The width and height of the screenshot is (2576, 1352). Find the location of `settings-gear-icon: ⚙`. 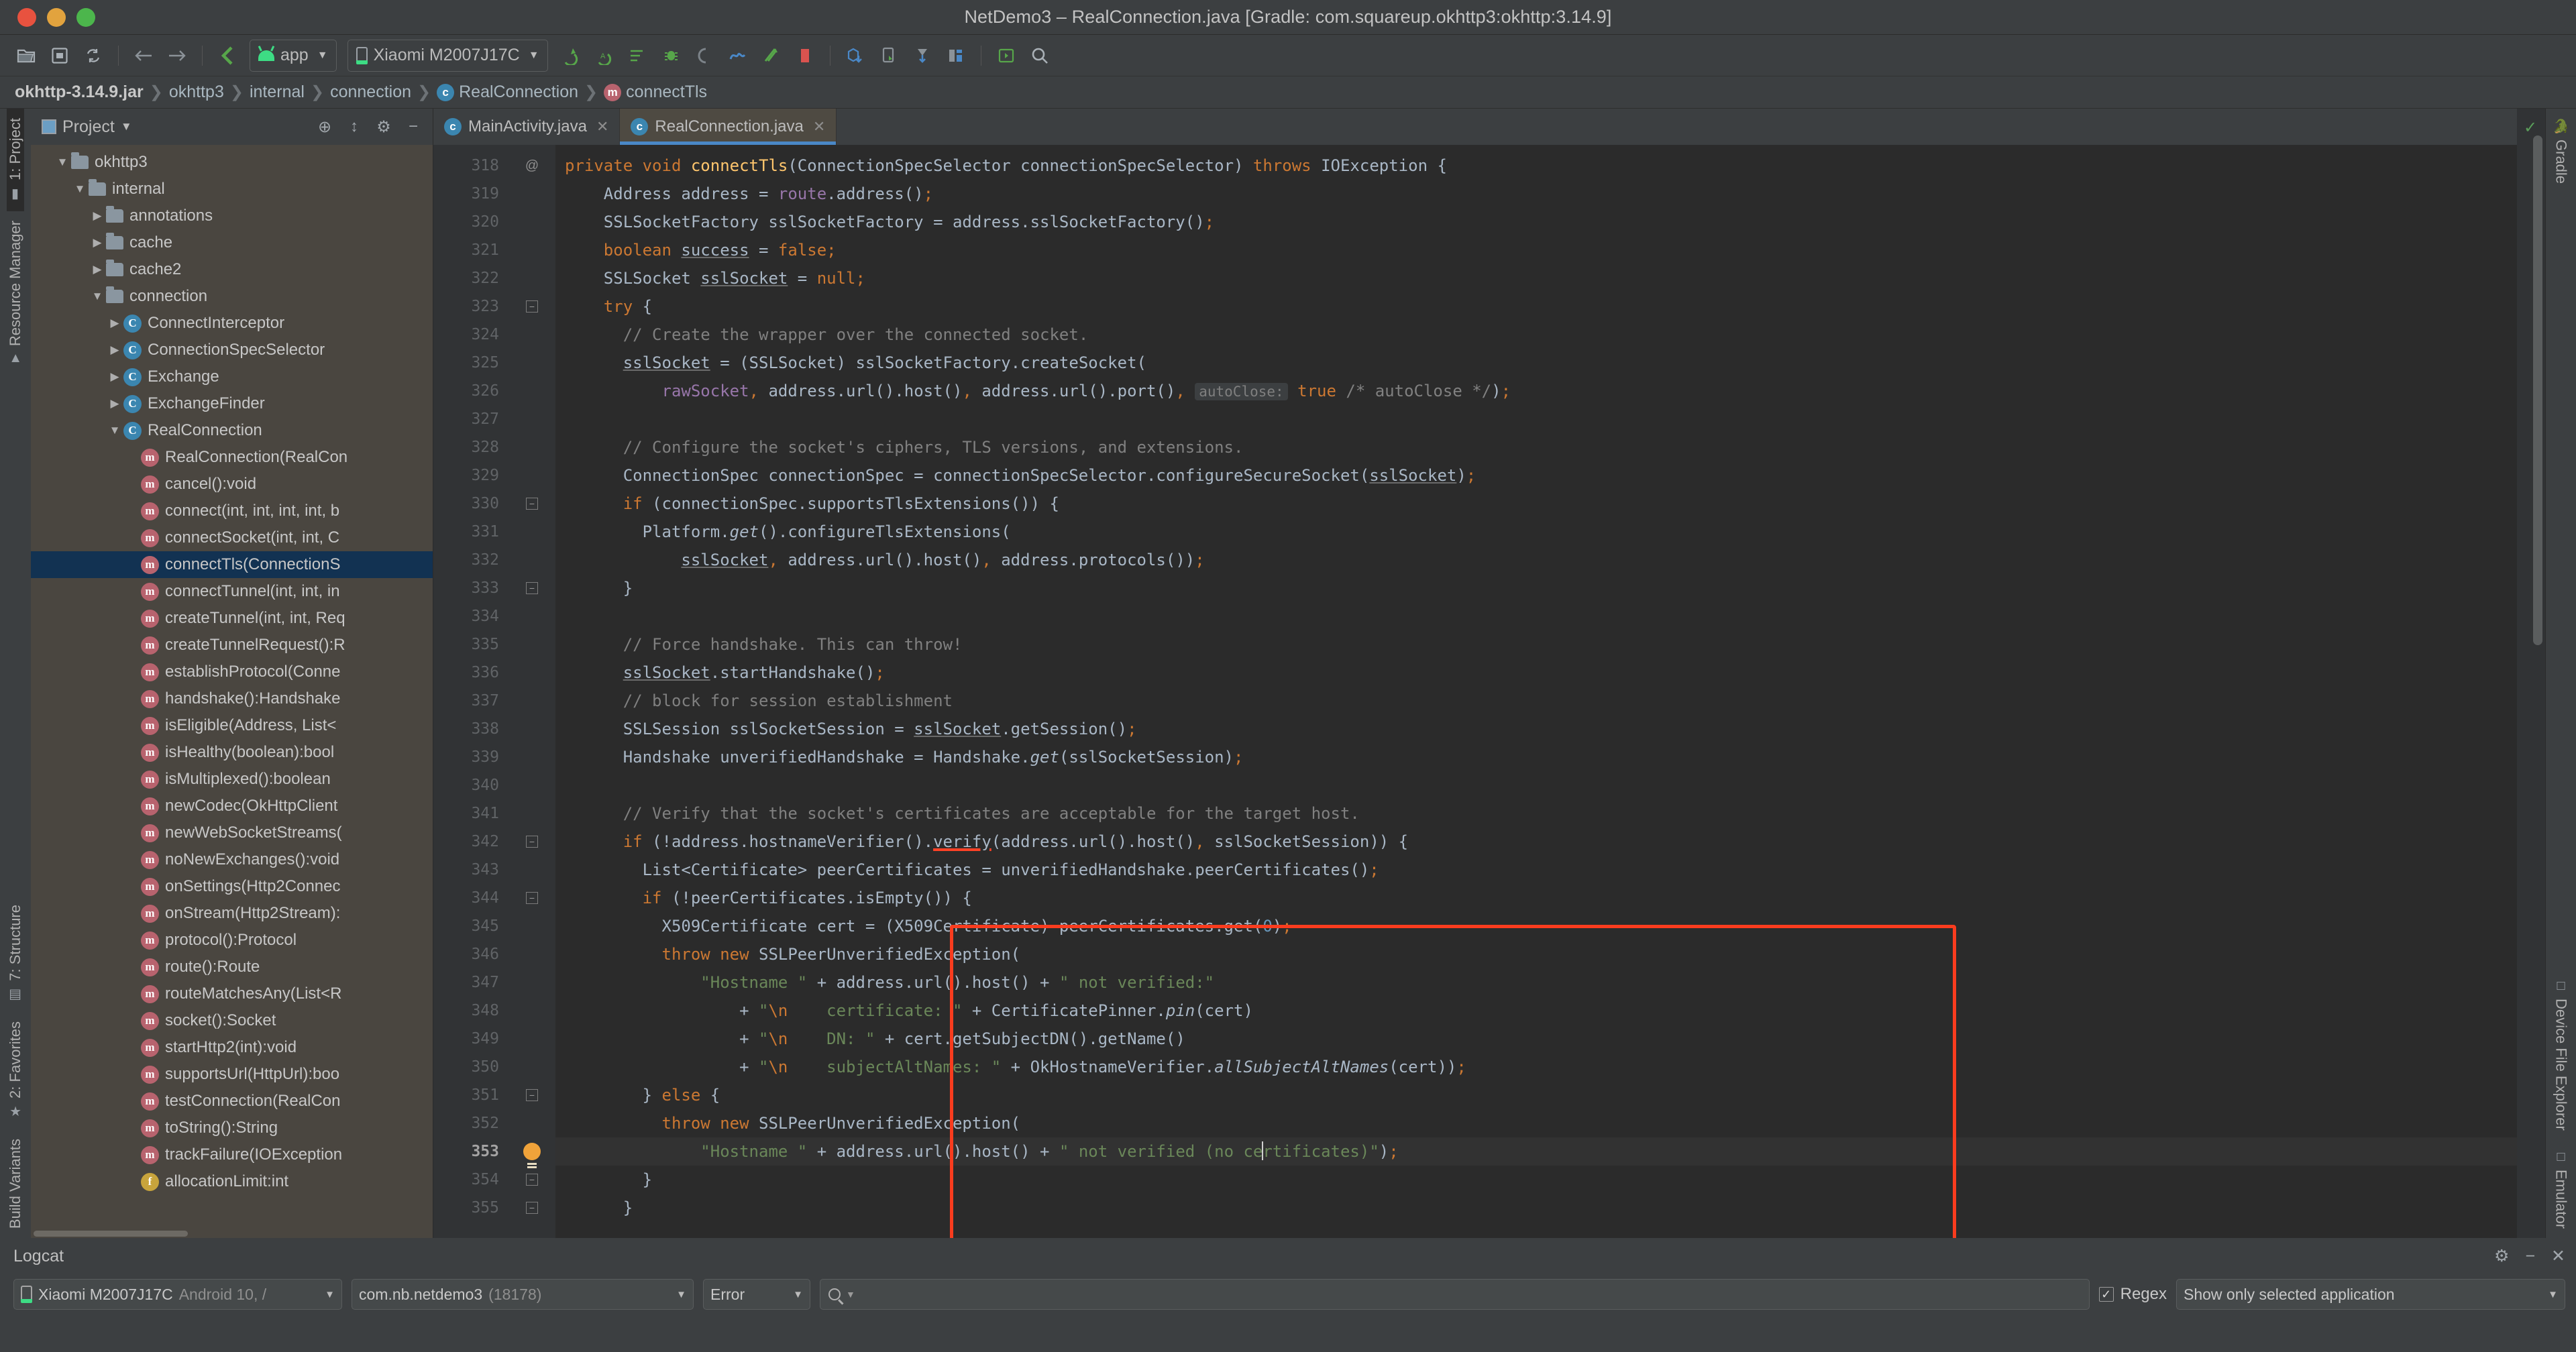

settings-gear-icon: ⚙ is located at coordinates (2501, 1256).